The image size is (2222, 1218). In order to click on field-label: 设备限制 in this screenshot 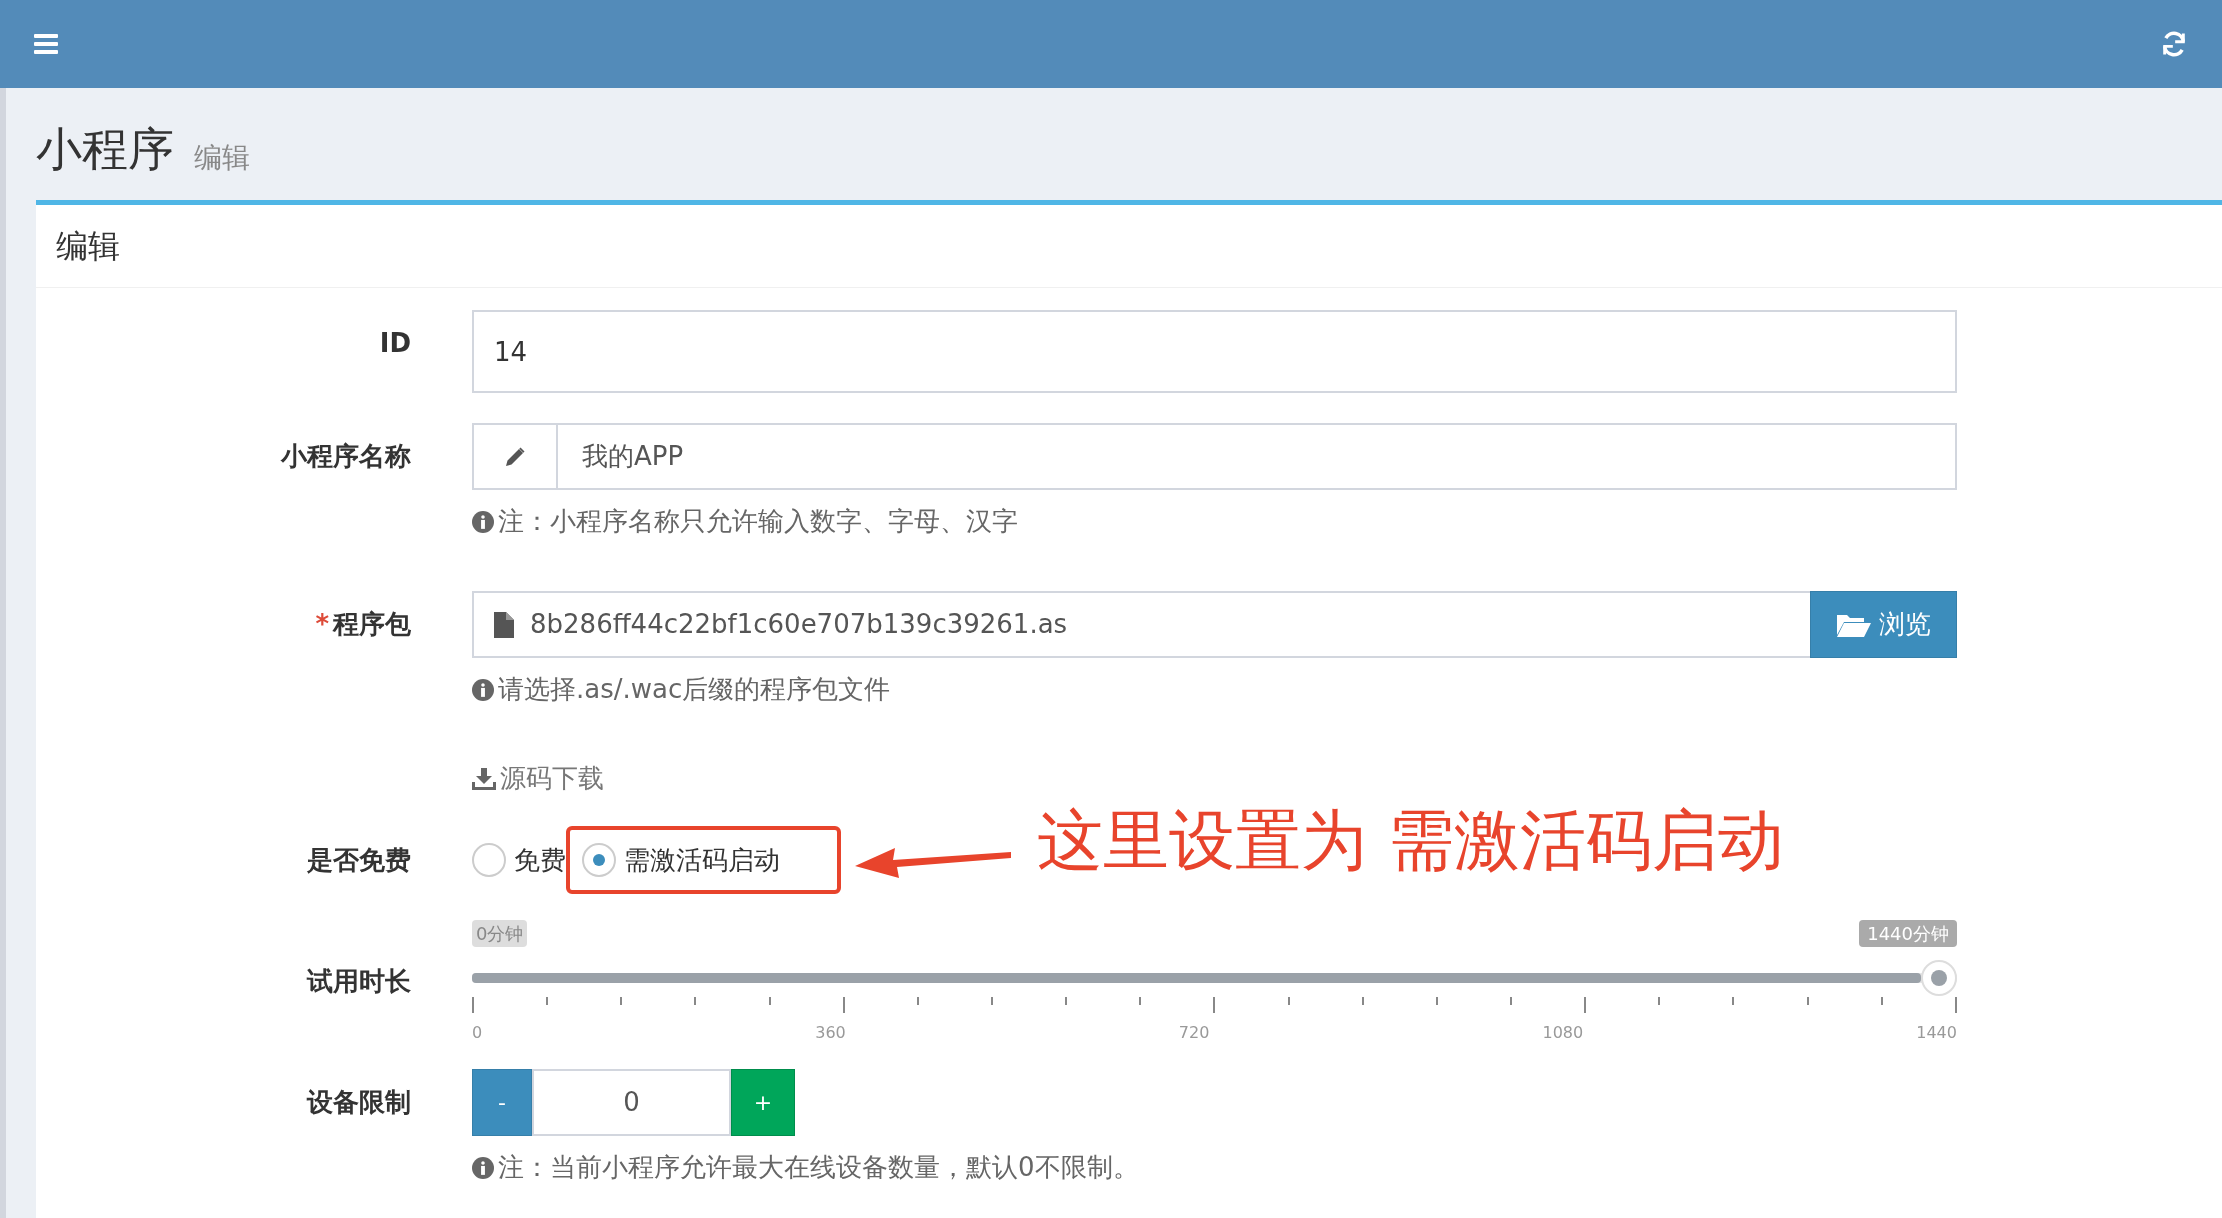, I will do `click(359, 1102)`.